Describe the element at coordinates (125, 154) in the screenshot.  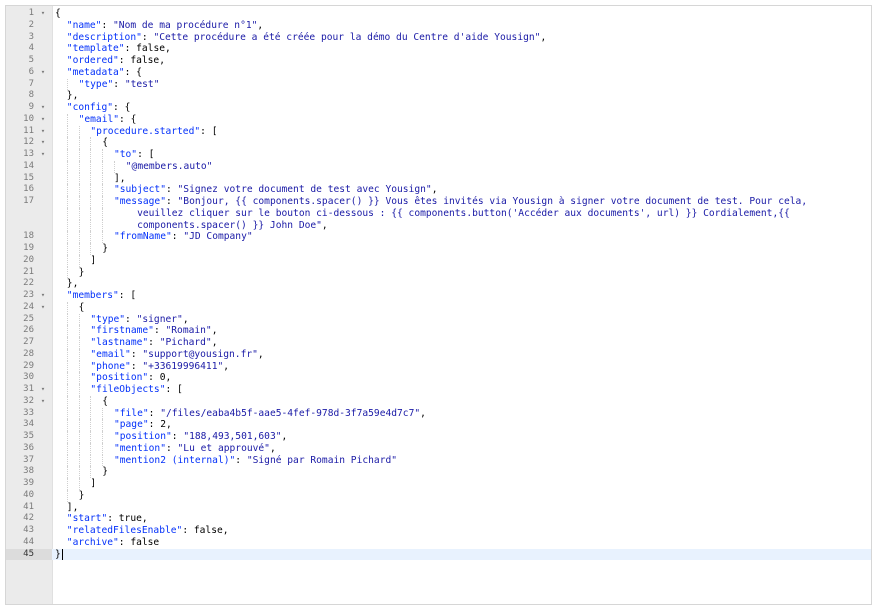
I see `json-key: "to"` at that location.